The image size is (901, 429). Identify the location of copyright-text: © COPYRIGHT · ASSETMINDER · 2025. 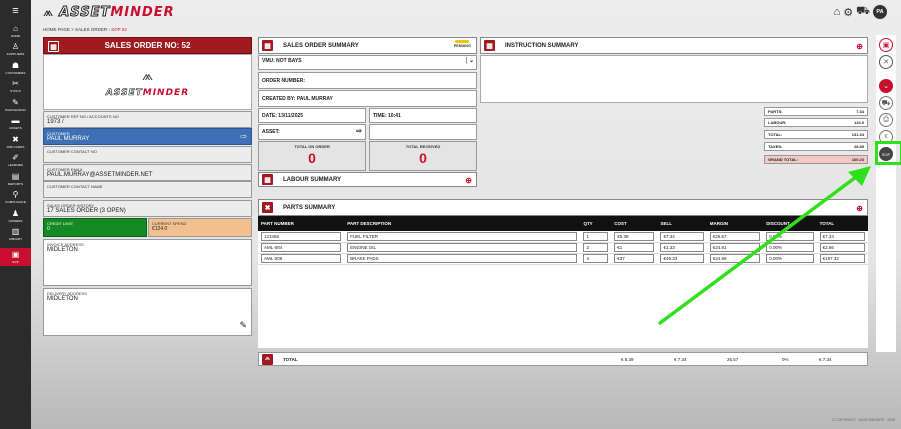
(863, 420).